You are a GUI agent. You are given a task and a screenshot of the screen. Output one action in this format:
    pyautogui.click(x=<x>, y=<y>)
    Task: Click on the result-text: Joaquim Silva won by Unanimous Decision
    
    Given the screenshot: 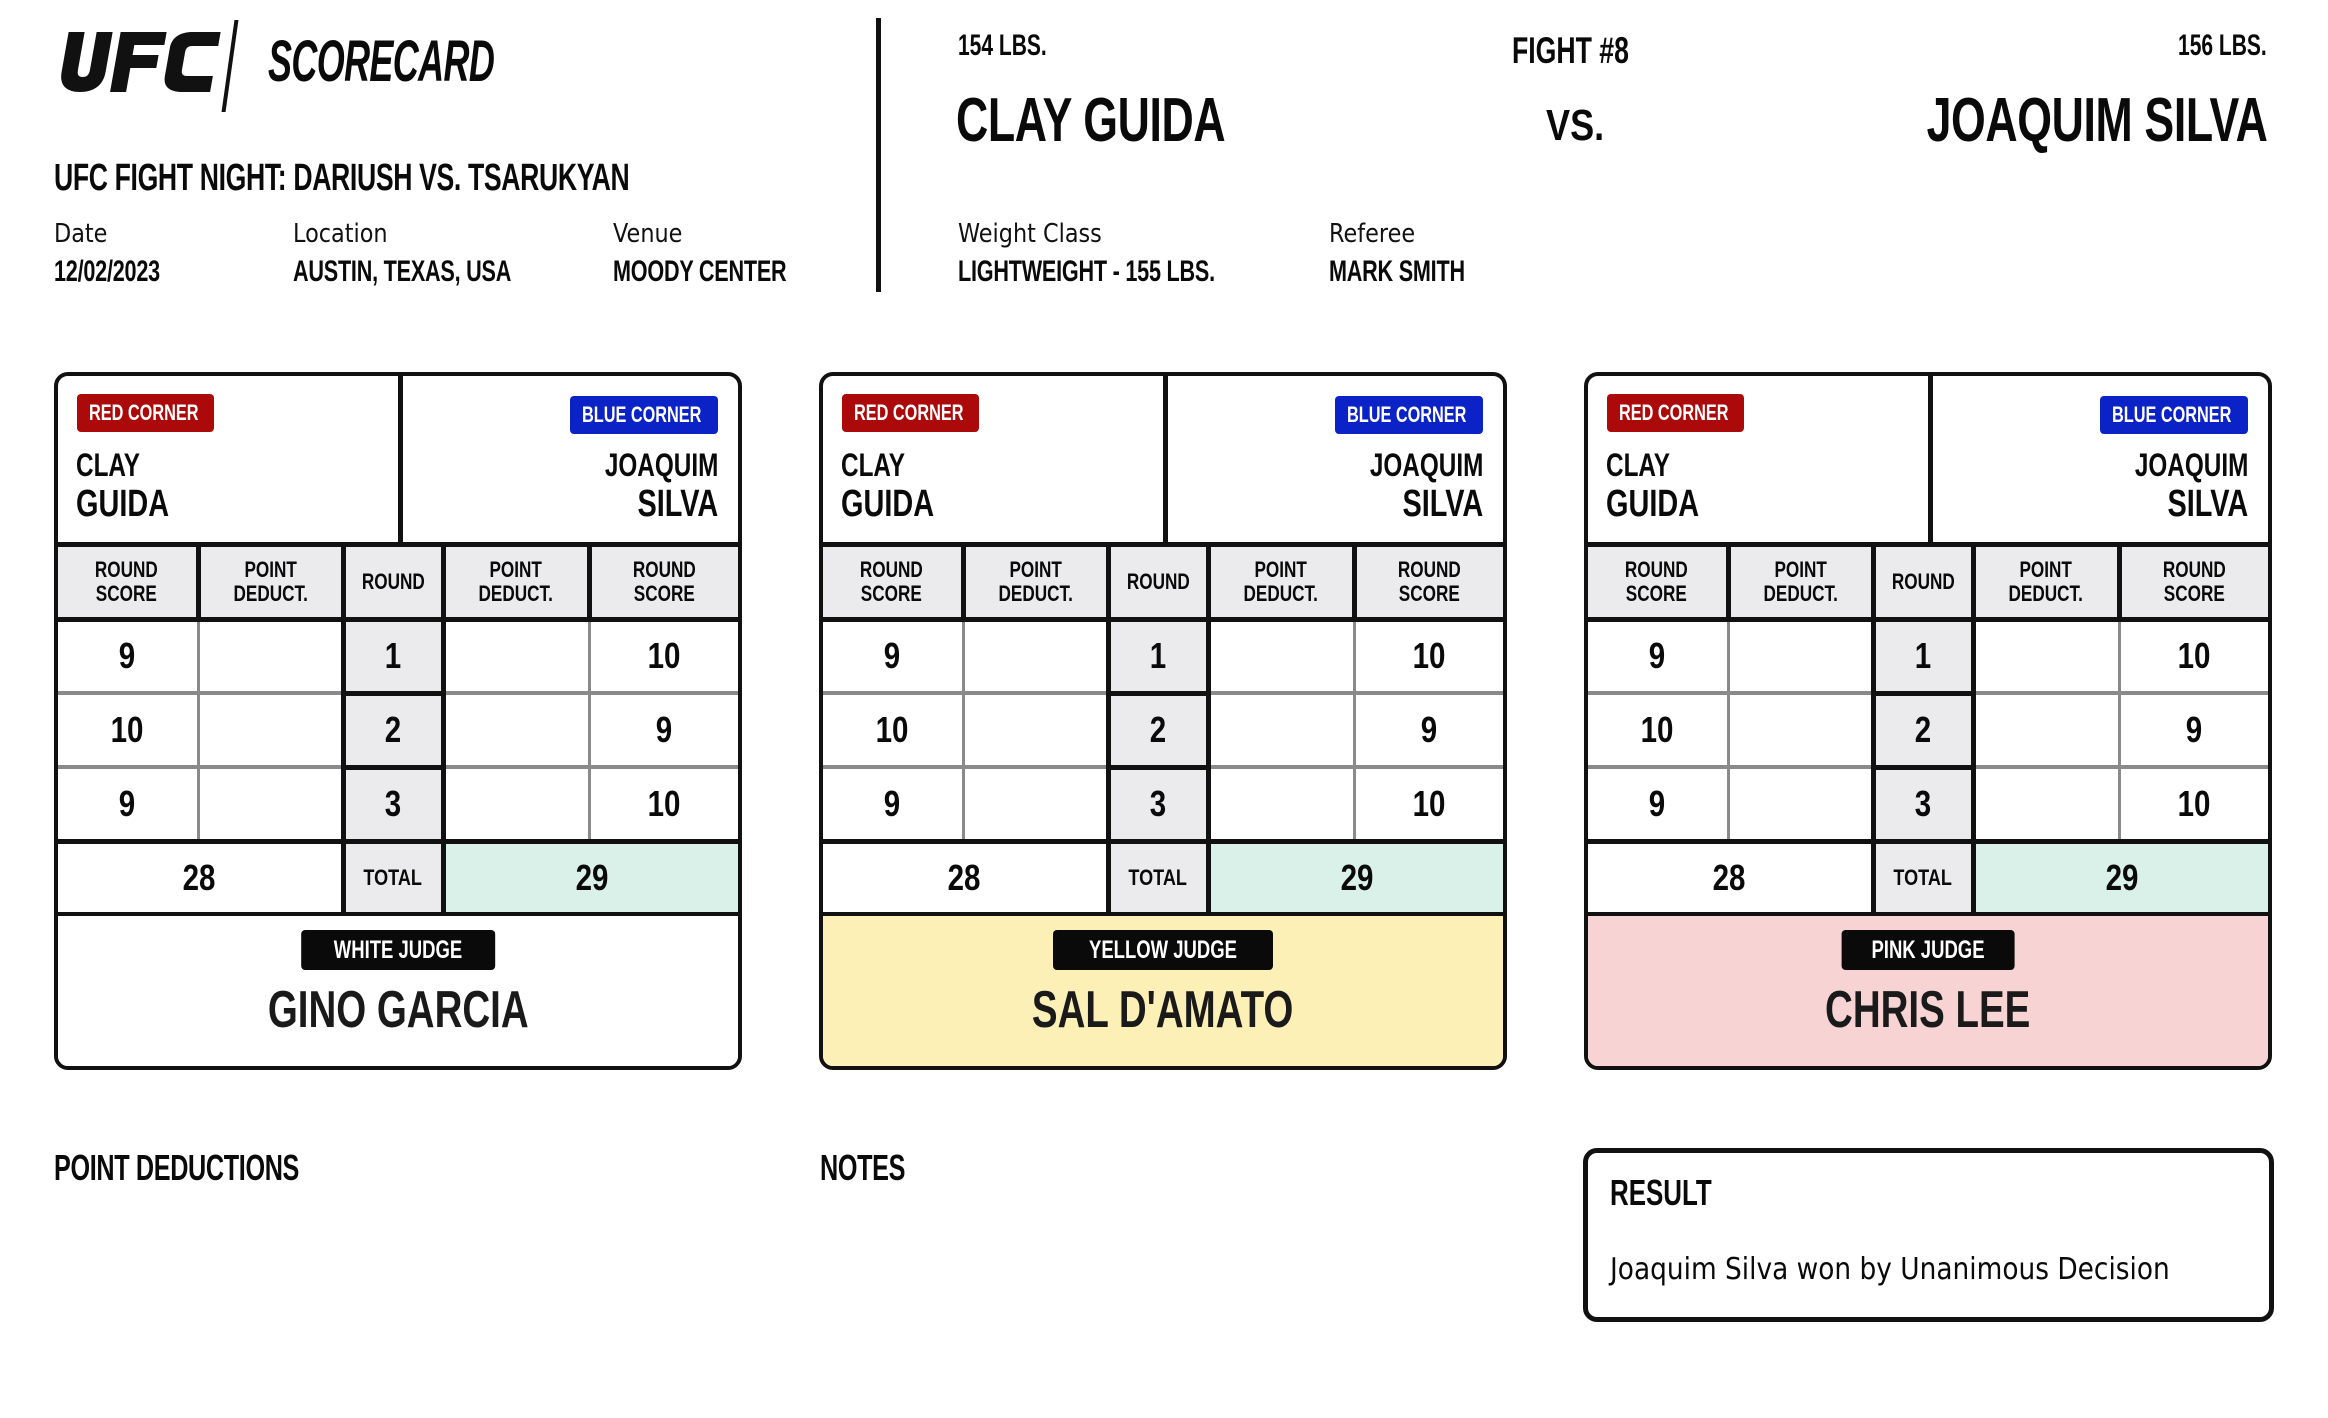 What is the action you would take?
    pyautogui.click(x=1890, y=1269)
    